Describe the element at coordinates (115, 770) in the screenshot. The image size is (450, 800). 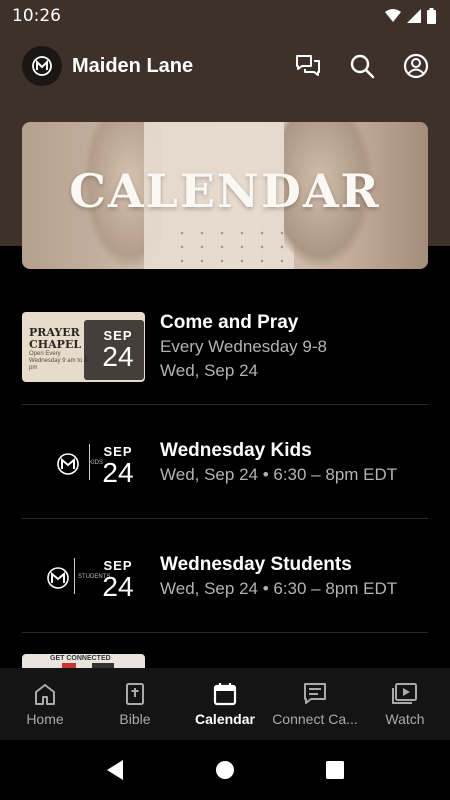
I see `back-icon` at that location.